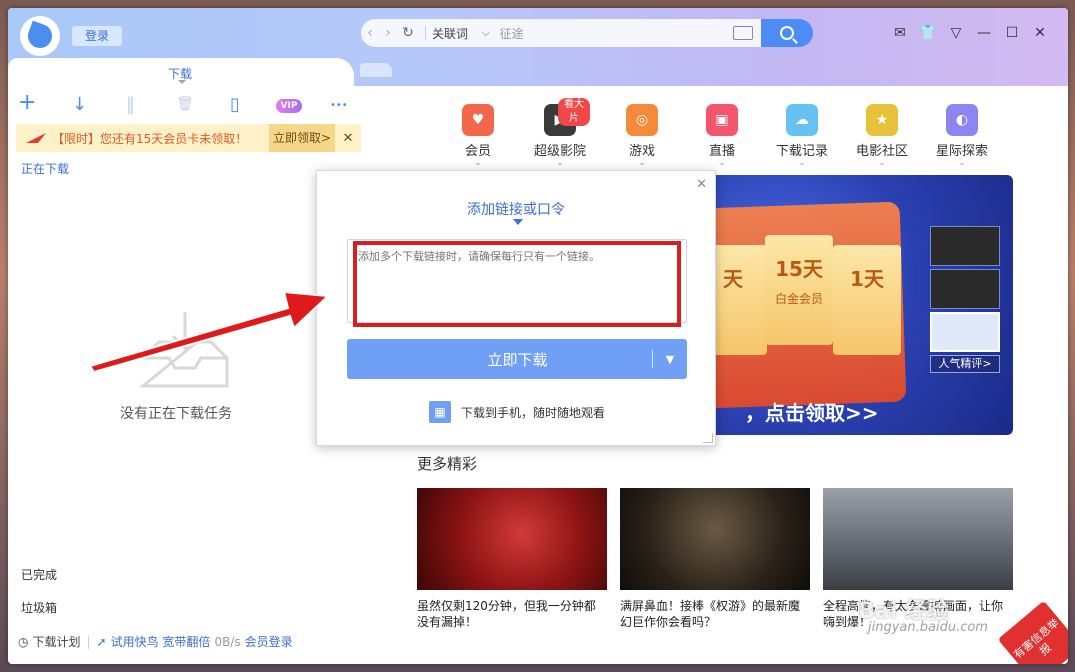 The image size is (1075, 672). What do you see at coordinates (560, 133) in the screenshot?
I see `nav-item-cinema: ▶ 看大片 超级影院 ⌄` at bounding box center [560, 133].